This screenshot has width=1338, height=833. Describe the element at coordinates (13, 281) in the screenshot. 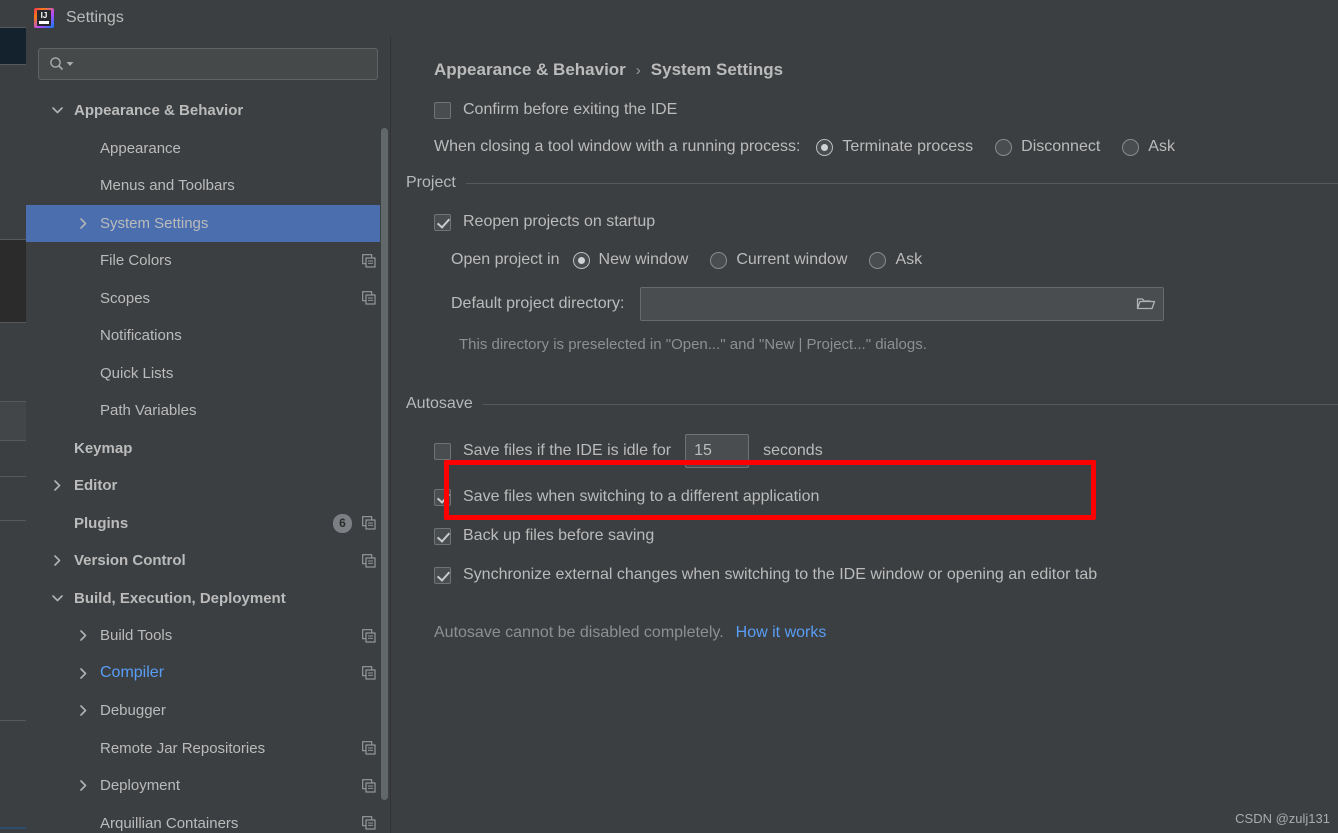

I see `background-editor-area` at that location.